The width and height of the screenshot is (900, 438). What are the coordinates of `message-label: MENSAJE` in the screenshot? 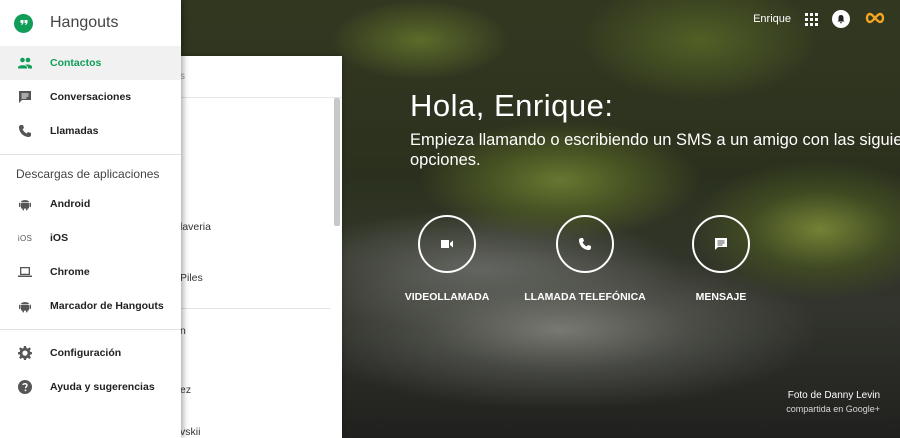 It's located at (721, 297).